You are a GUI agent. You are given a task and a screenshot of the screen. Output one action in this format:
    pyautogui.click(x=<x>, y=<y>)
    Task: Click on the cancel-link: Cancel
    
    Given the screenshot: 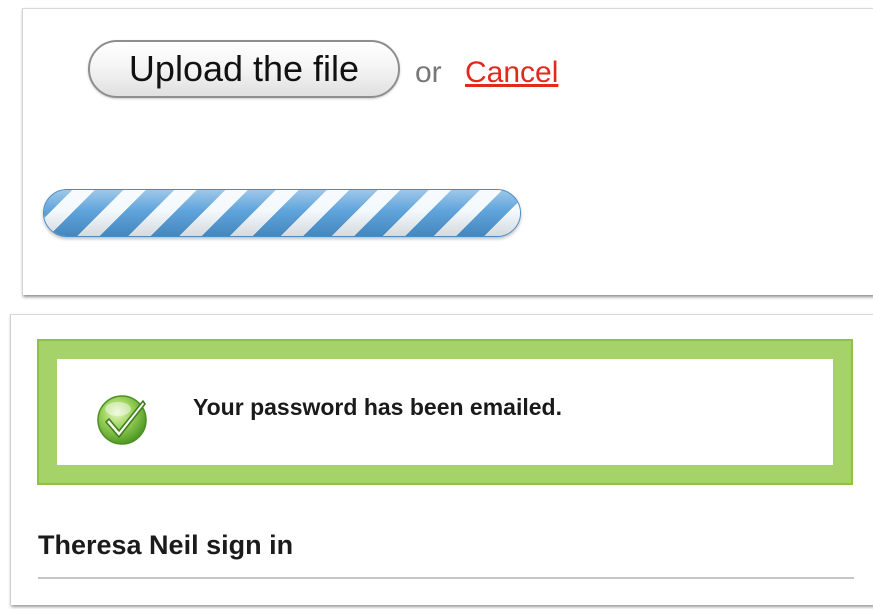 What is the action you would take?
    pyautogui.click(x=511, y=73)
    